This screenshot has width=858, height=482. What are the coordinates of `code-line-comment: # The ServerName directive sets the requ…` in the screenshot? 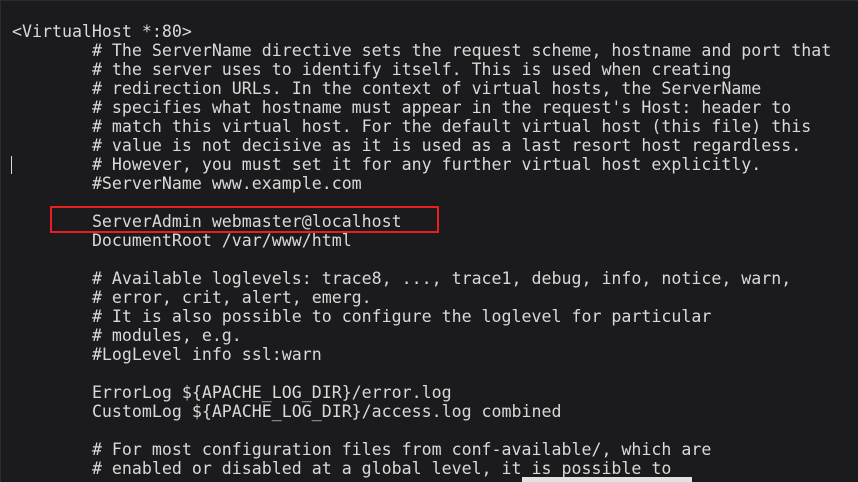 It's located at (422, 50).